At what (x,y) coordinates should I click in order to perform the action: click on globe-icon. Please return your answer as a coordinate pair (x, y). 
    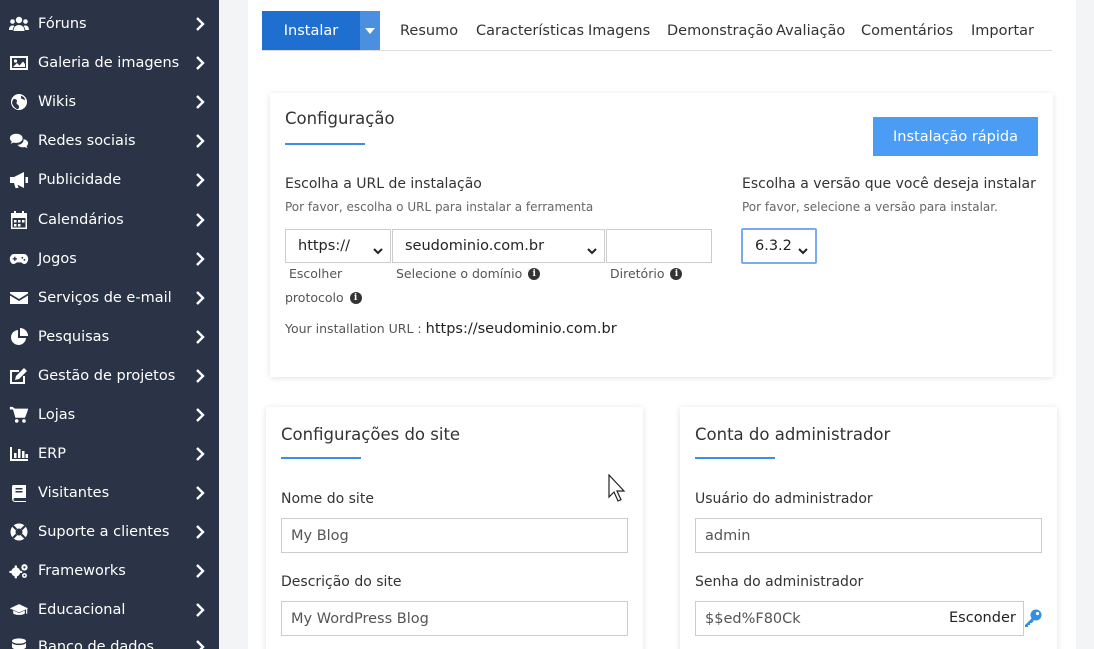
    Looking at the image, I should click on (19, 102).